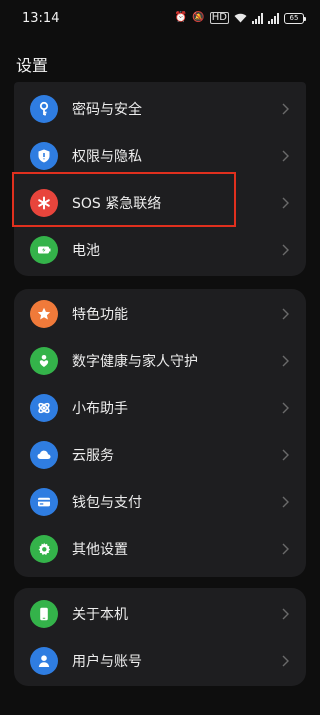 The image size is (320, 715). I want to click on status-icons: ⏰ 🔕 HD 65, so click(240, 18).